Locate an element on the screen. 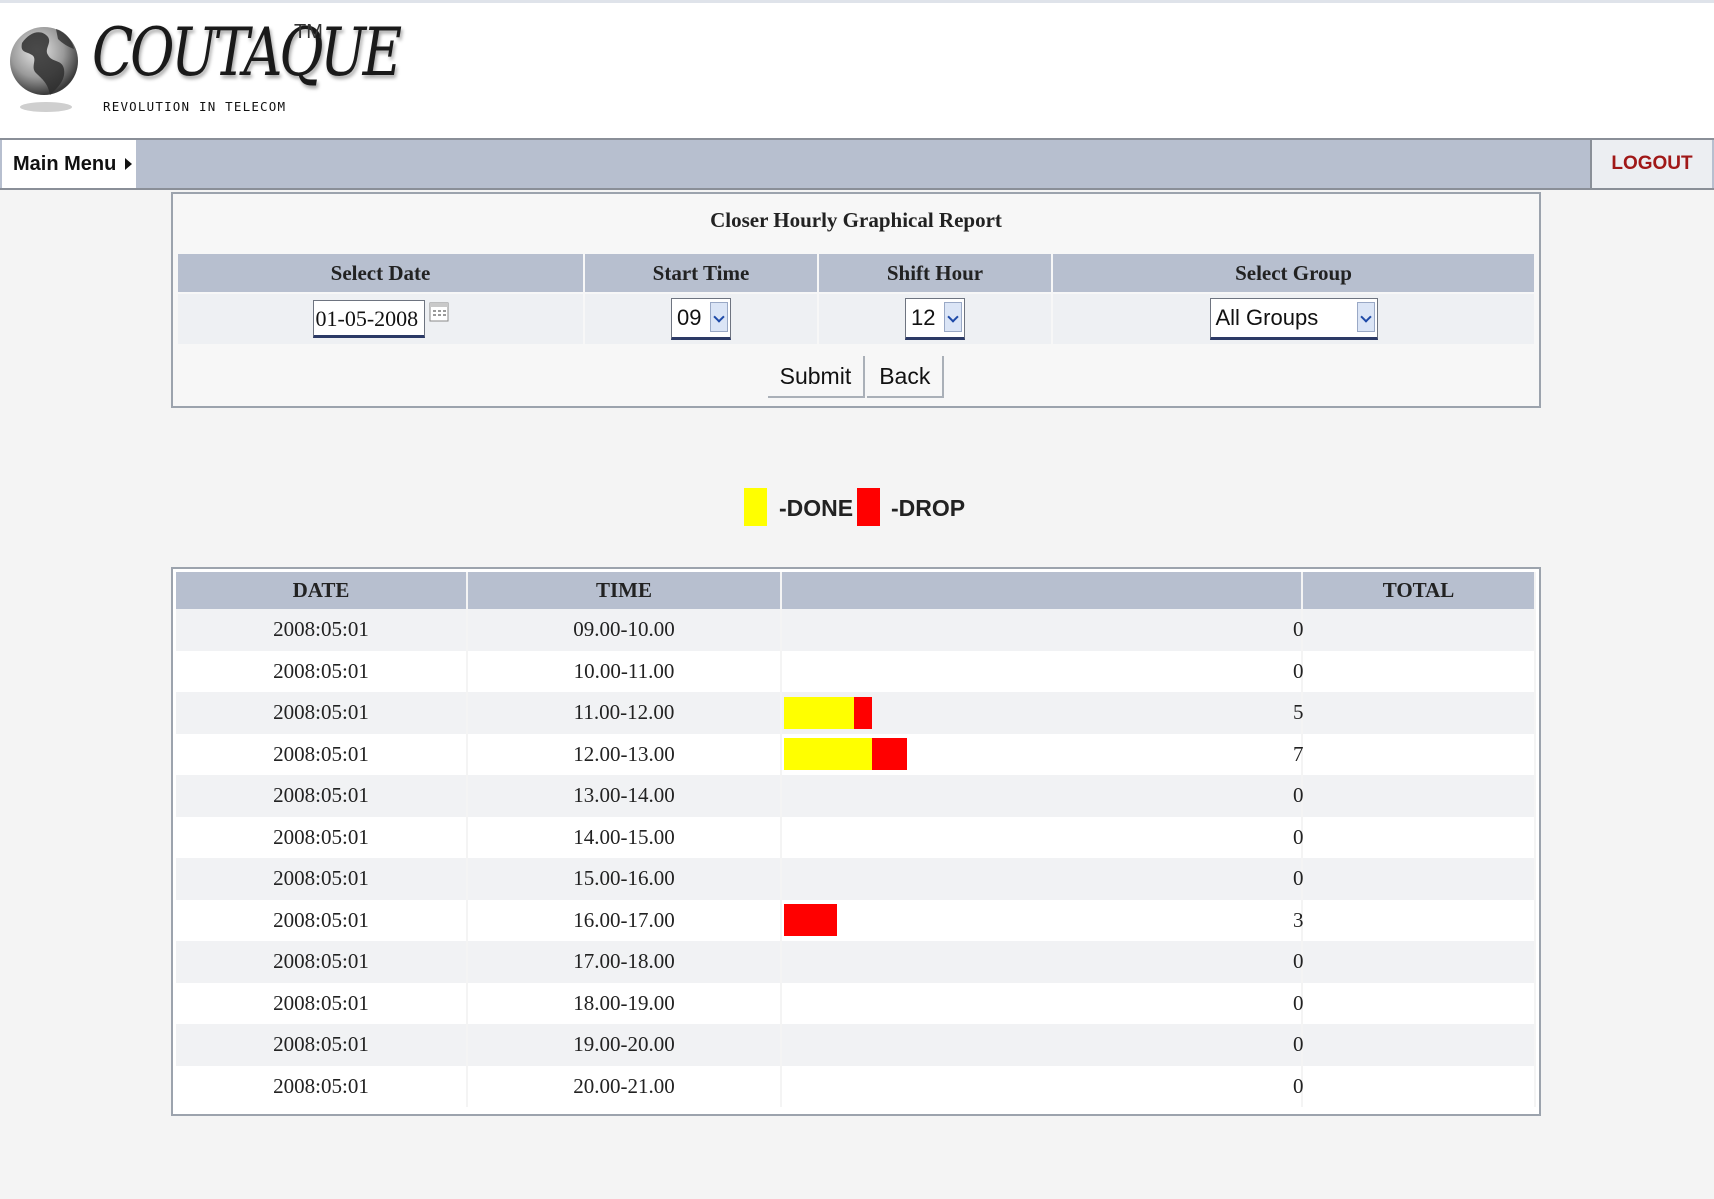  time-cell: 20.00-21.00 is located at coordinates (624, 1086).